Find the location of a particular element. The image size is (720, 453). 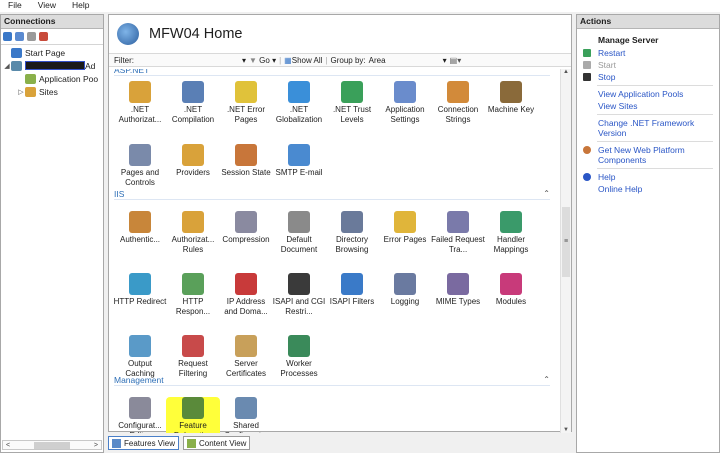

tab-features-view: Features View is located at coordinates (143, 443).